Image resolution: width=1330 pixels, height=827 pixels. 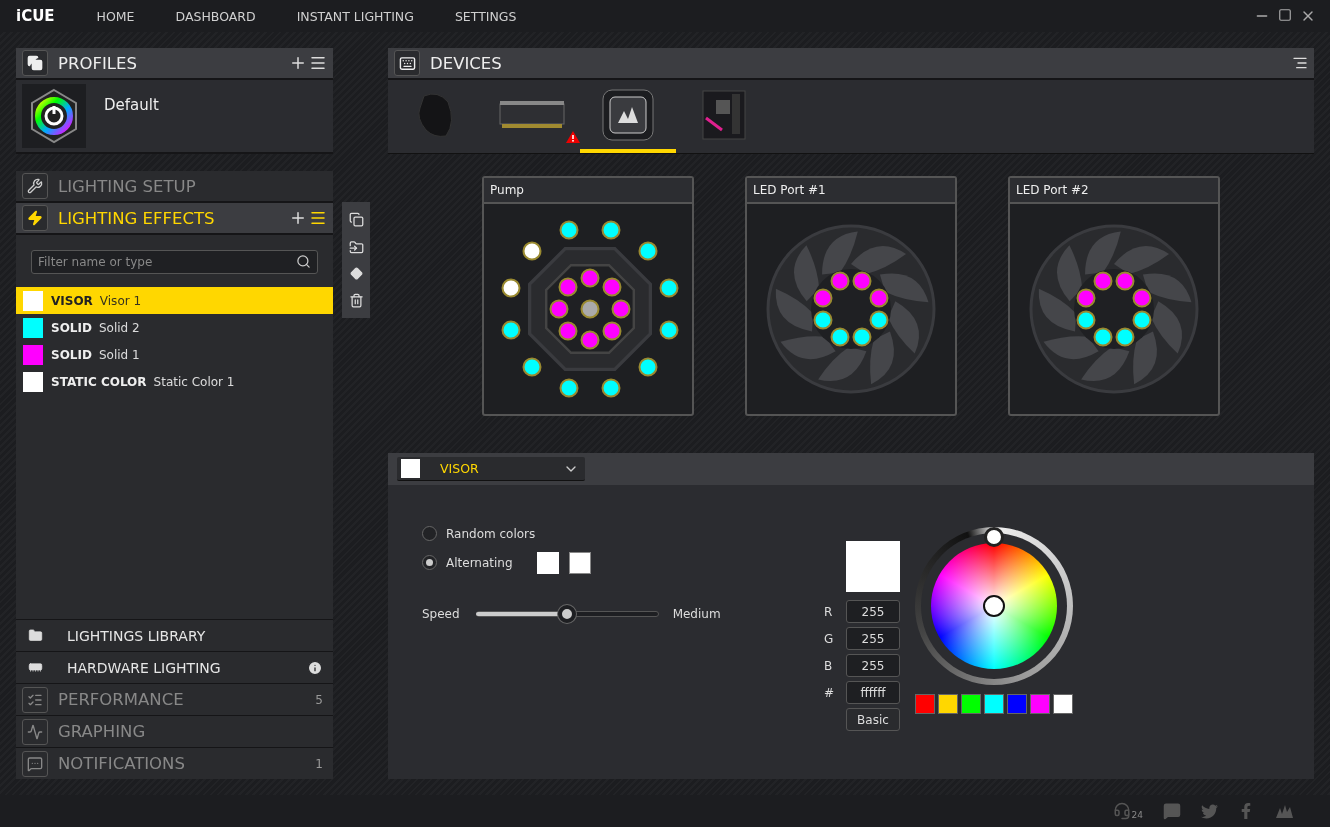 I want to click on effect-row: STATIC COLOR Static Color 1, so click(x=174, y=381).